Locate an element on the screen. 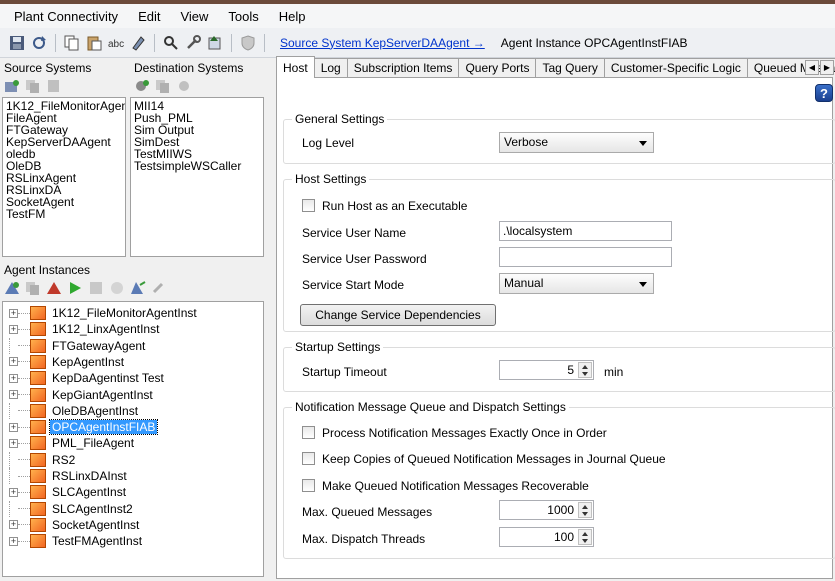  agent-tree-row: RS2 is located at coordinates (40, 459).